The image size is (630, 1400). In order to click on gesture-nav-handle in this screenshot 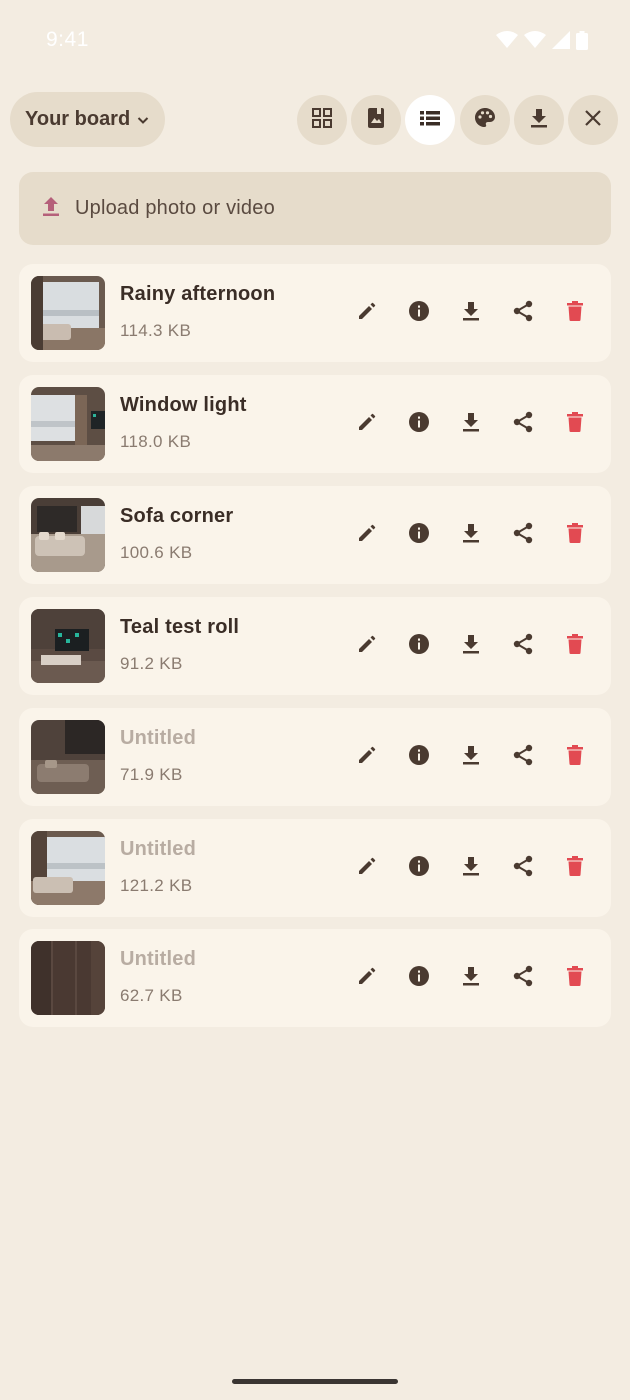, I will do `click(315, 1381)`.